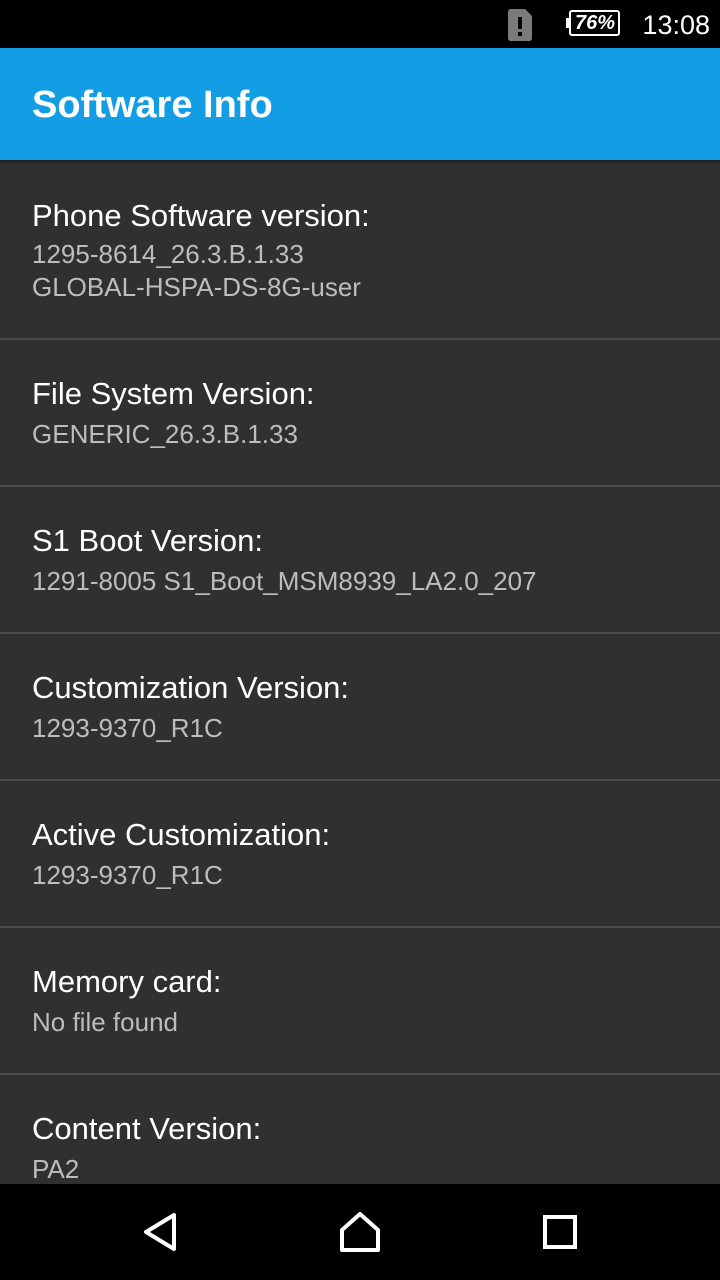 The width and height of the screenshot is (720, 1280). What do you see at coordinates (147, 1128) in the screenshot?
I see `item-label: Content Version:` at bounding box center [147, 1128].